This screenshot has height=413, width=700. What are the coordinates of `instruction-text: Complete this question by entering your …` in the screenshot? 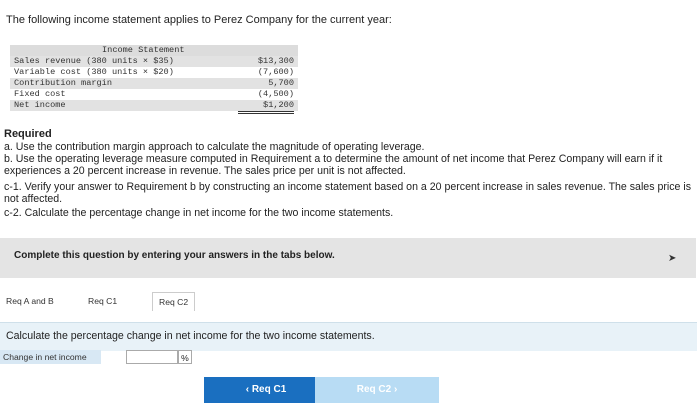 It's located at (174, 255).